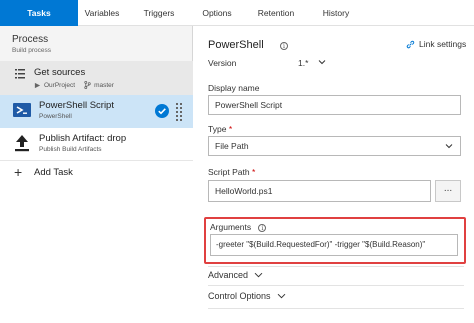  I want to click on control-options-label: Control Options, so click(239, 296).